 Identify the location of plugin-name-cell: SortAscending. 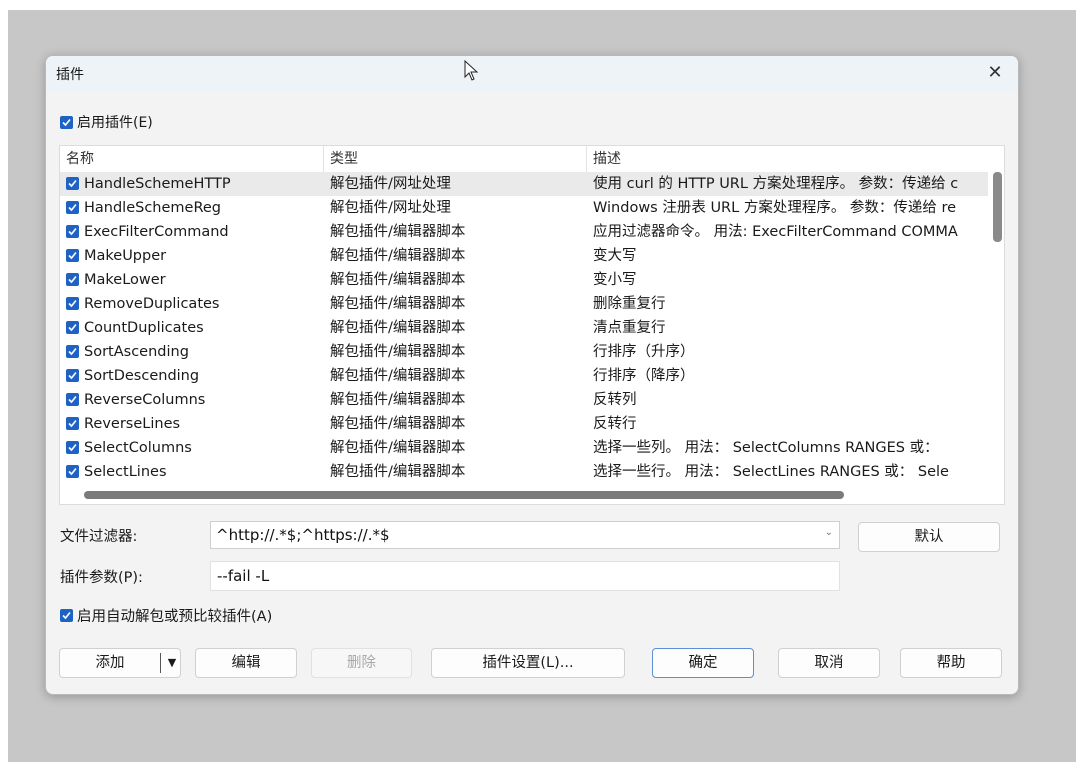
(194, 352).